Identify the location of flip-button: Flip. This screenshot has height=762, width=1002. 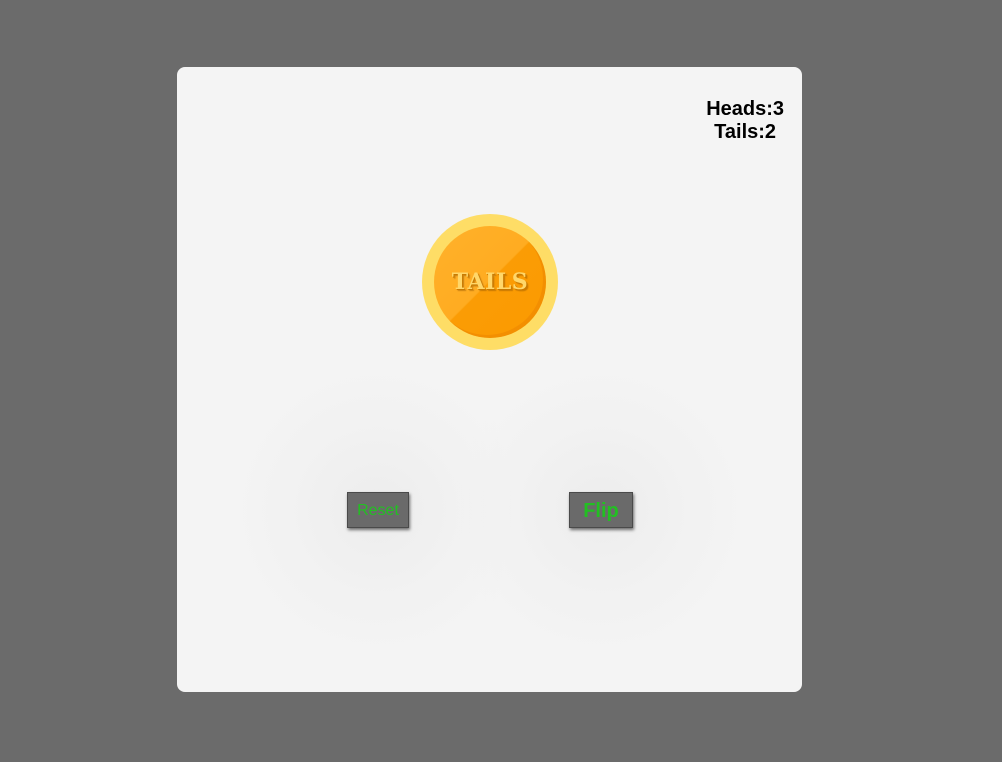
(601, 510).